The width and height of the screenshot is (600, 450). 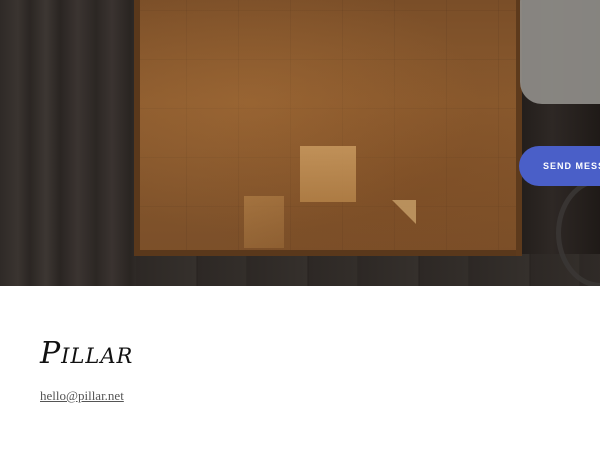 What do you see at coordinates (86, 353) in the screenshot?
I see `site-logo: Pillar` at bounding box center [86, 353].